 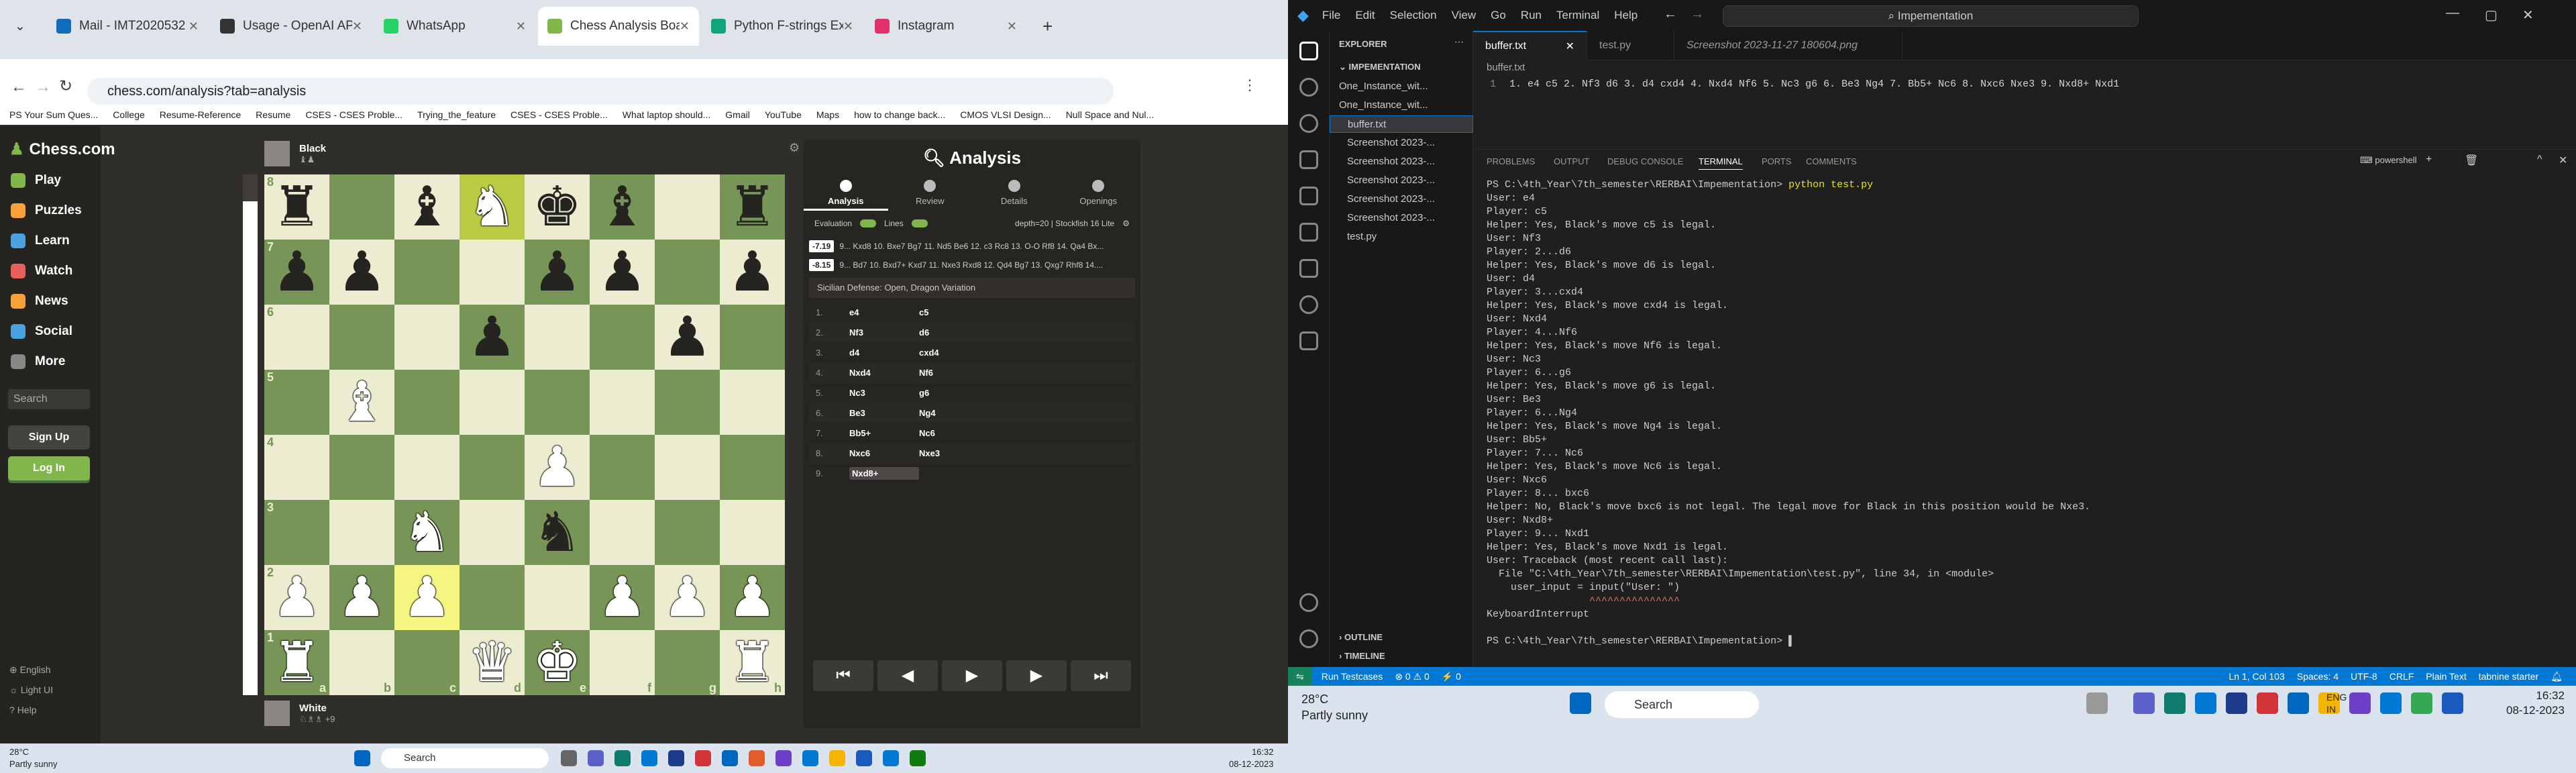 What do you see at coordinates (884, 373) in the screenshot?
I see `white-move: Nxd4` at bounding box center [884, 373].